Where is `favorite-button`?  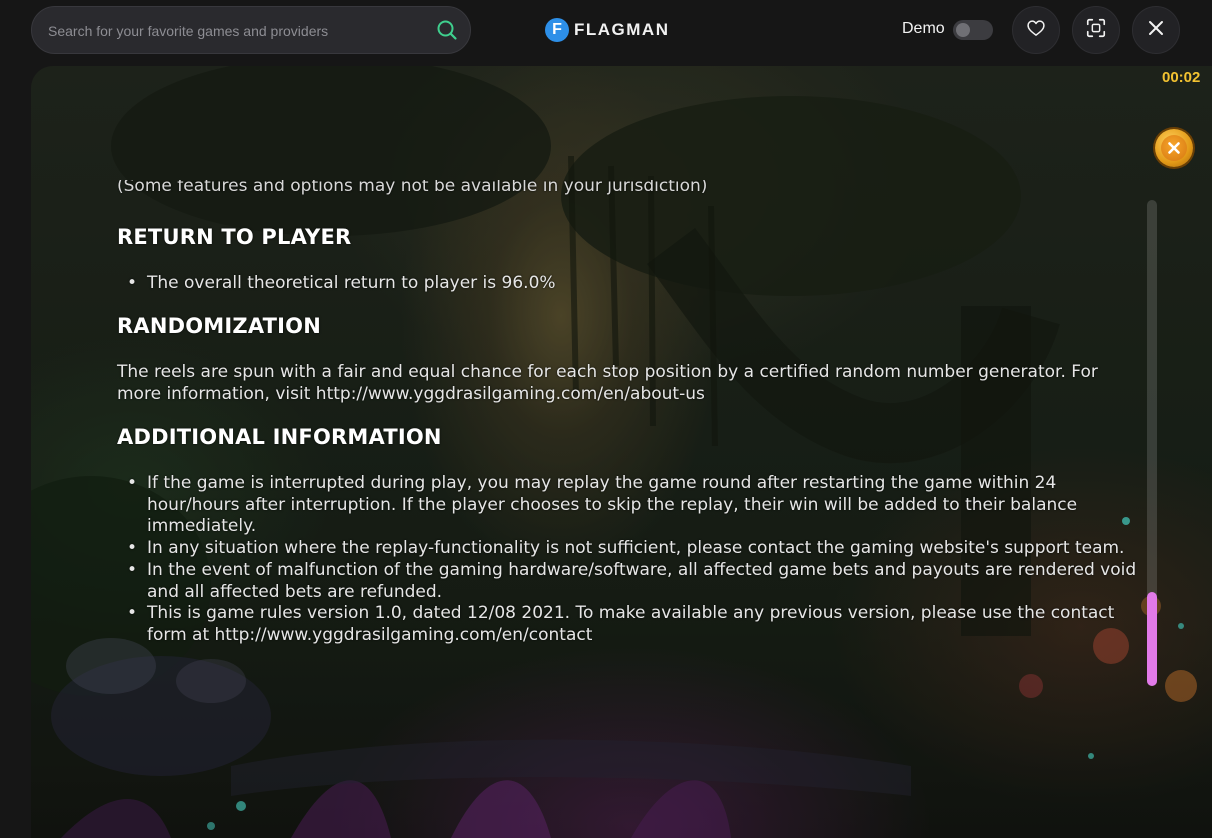 favorite-button is located at coordinates (1036, 30).